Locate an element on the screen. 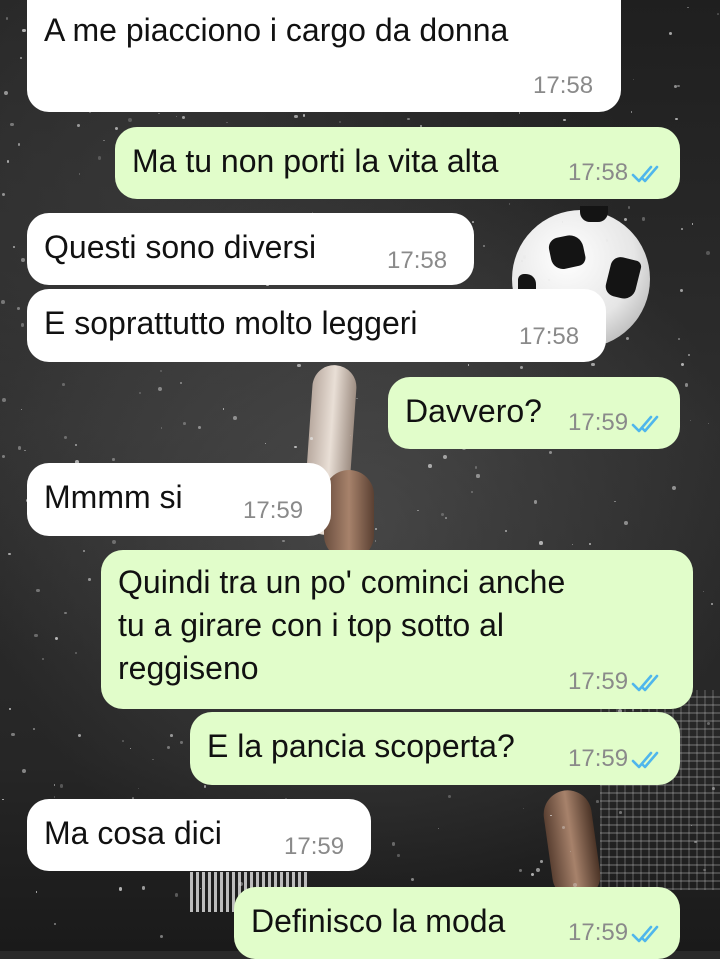 The height and width of the screenshot is (959, 720). message-bubble-incoming: A me piacciono i cargo da donna 17:58 is located at coordinates (324, 56).